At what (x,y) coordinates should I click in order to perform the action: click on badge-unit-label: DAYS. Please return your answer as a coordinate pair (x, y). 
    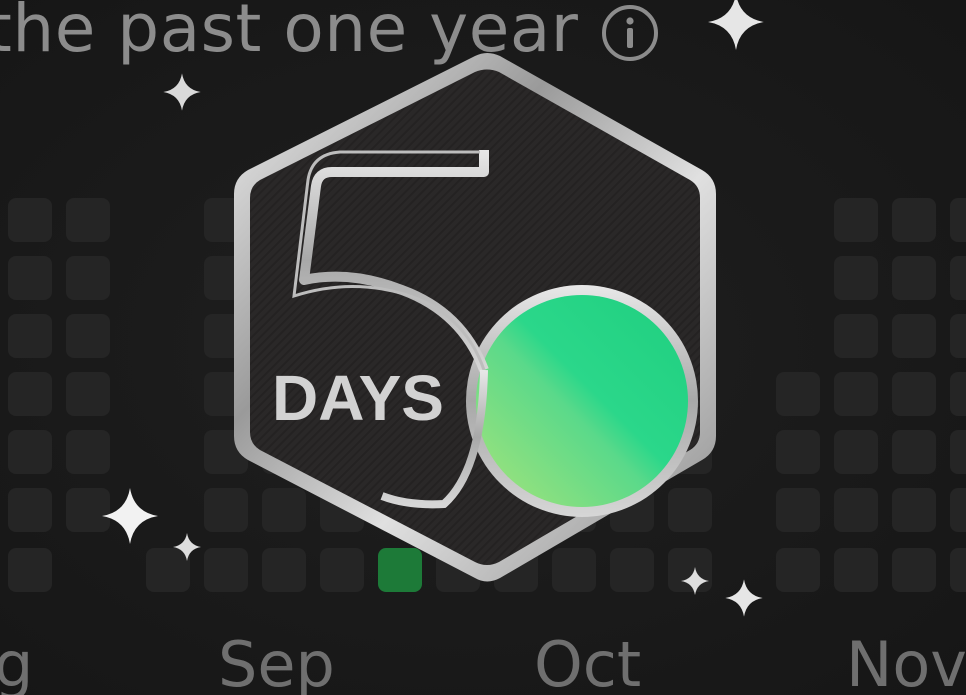
    Looking at the image, I should click on (358, 398).